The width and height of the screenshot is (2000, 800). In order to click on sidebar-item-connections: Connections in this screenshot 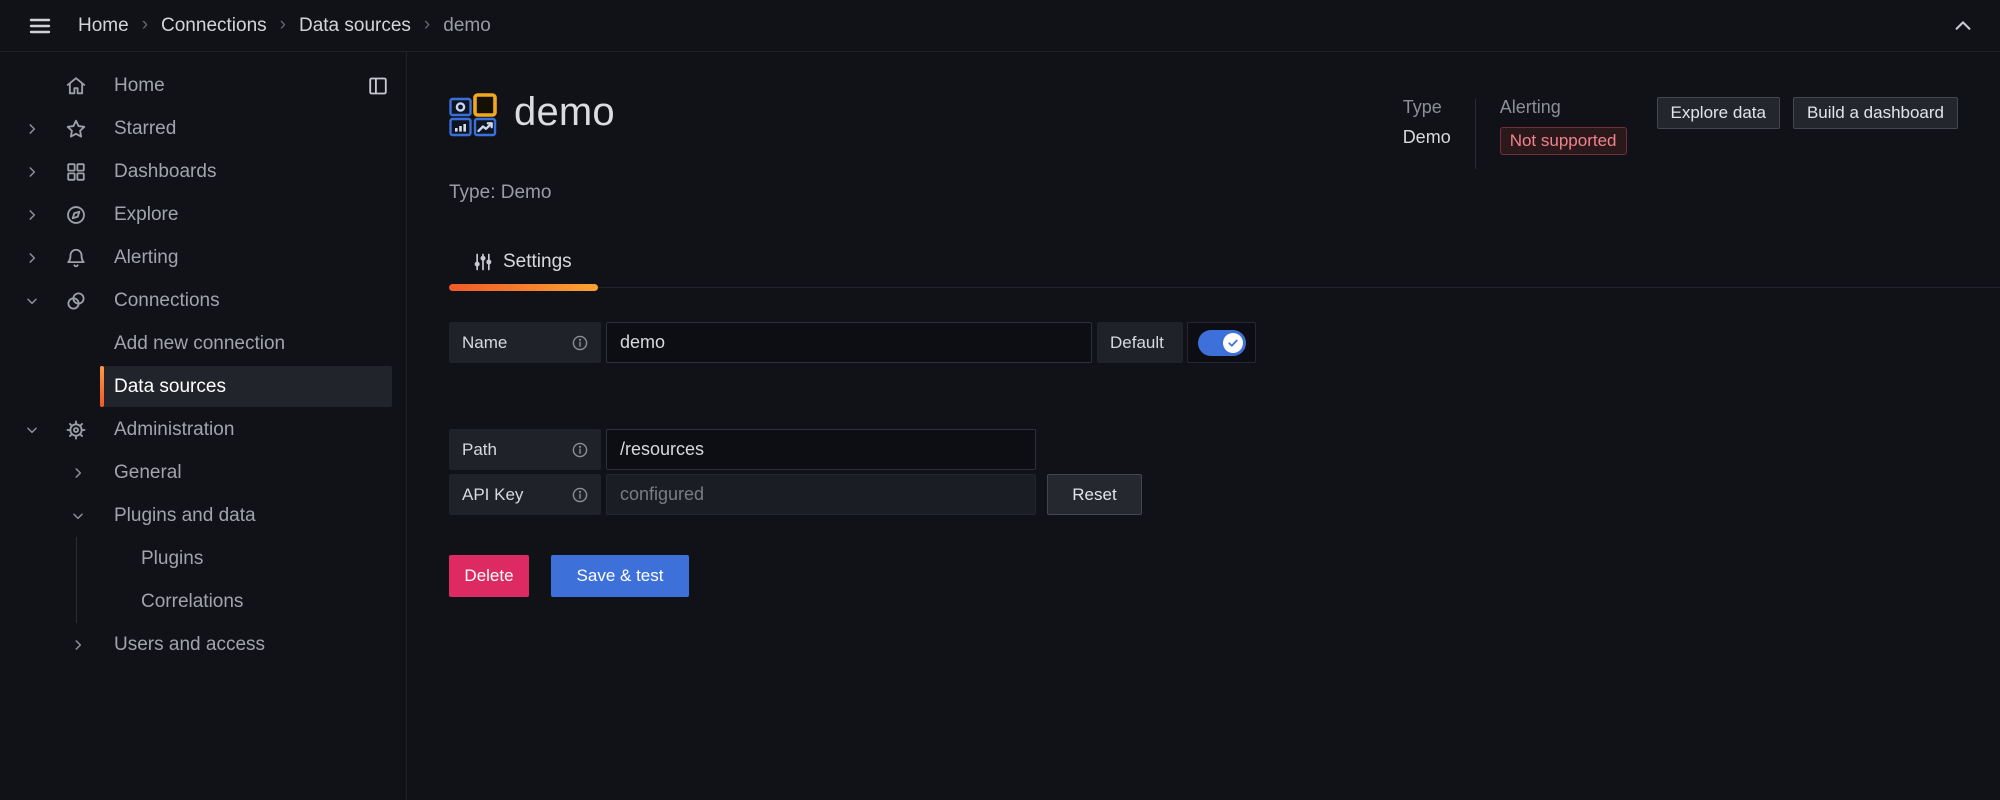, I will do `click(203, 300)`.